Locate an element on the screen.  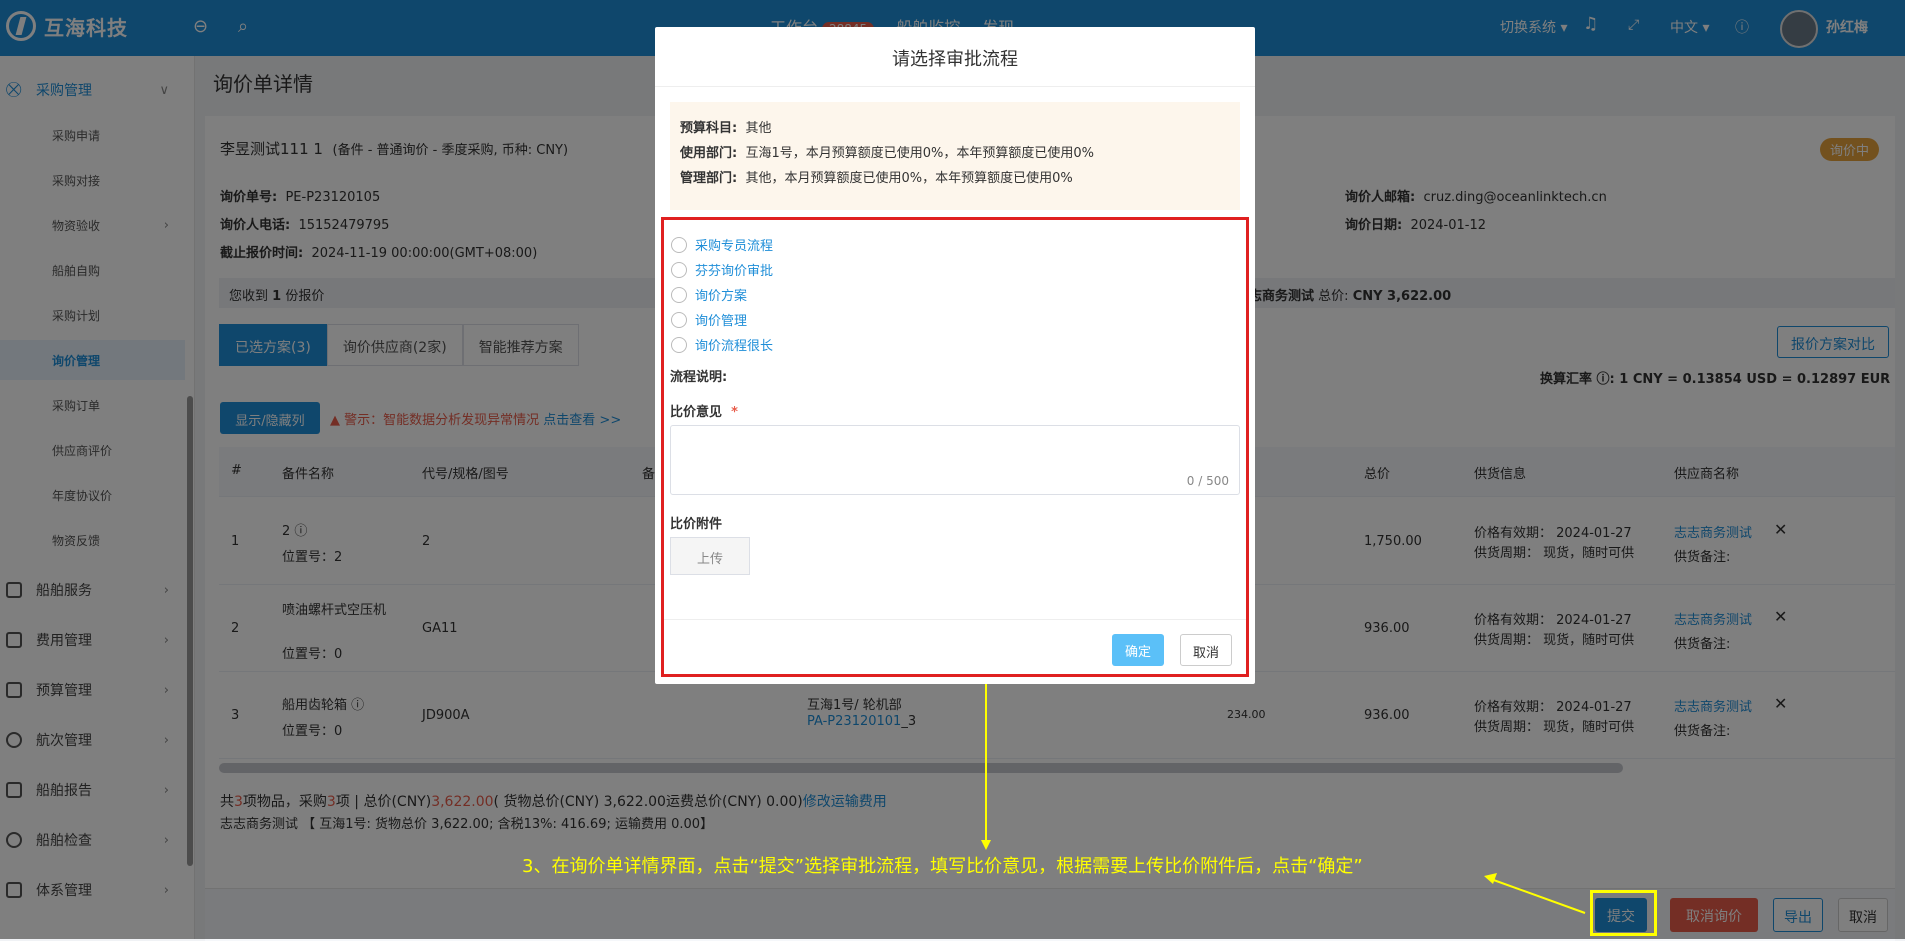
submit-highlight is located at coordinates (1623, 913).